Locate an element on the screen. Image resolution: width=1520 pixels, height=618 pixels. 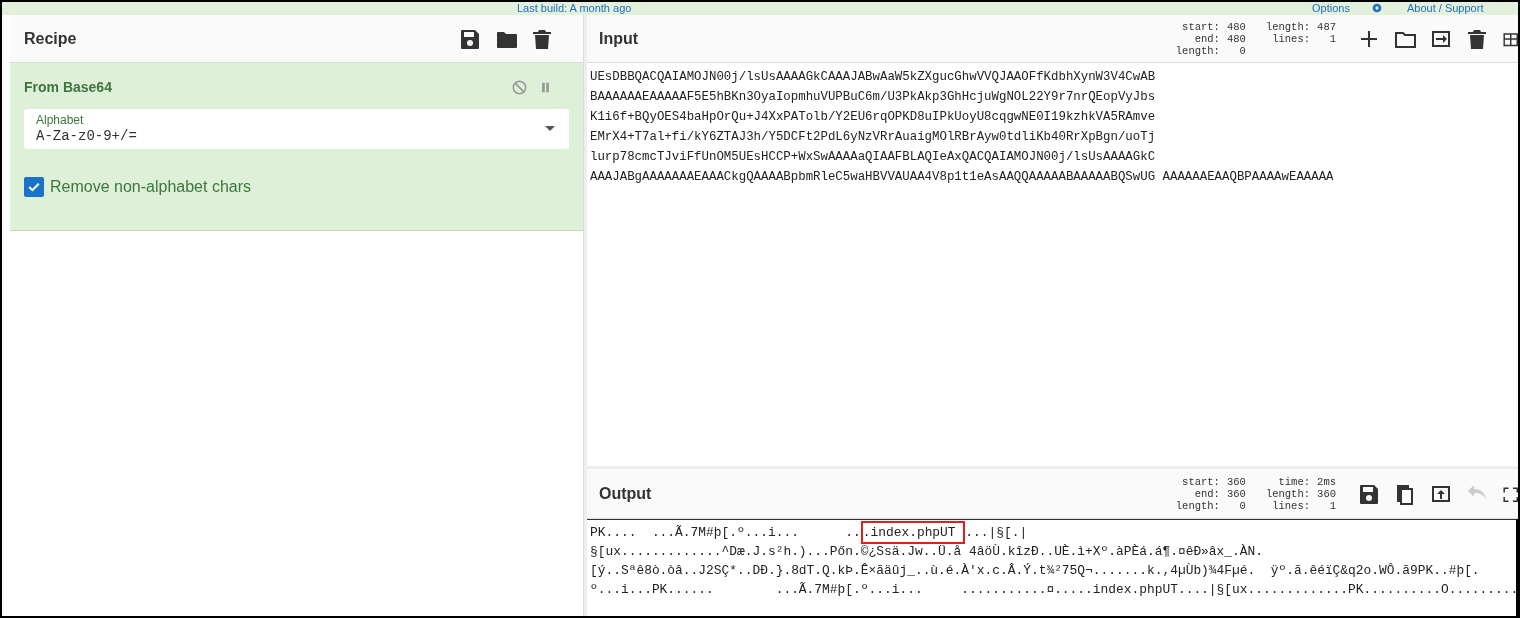
output-text: §[ux.............^Dæ.J.s²h.)...Pőn.©¿Ssä.Jw..Ü.å 4âöÙ.kîzÐ..UÈ.ì+Xº.àPÈá.á¶.¤êÐ»âx_.ÀN. is located at coordinates (926, 552).